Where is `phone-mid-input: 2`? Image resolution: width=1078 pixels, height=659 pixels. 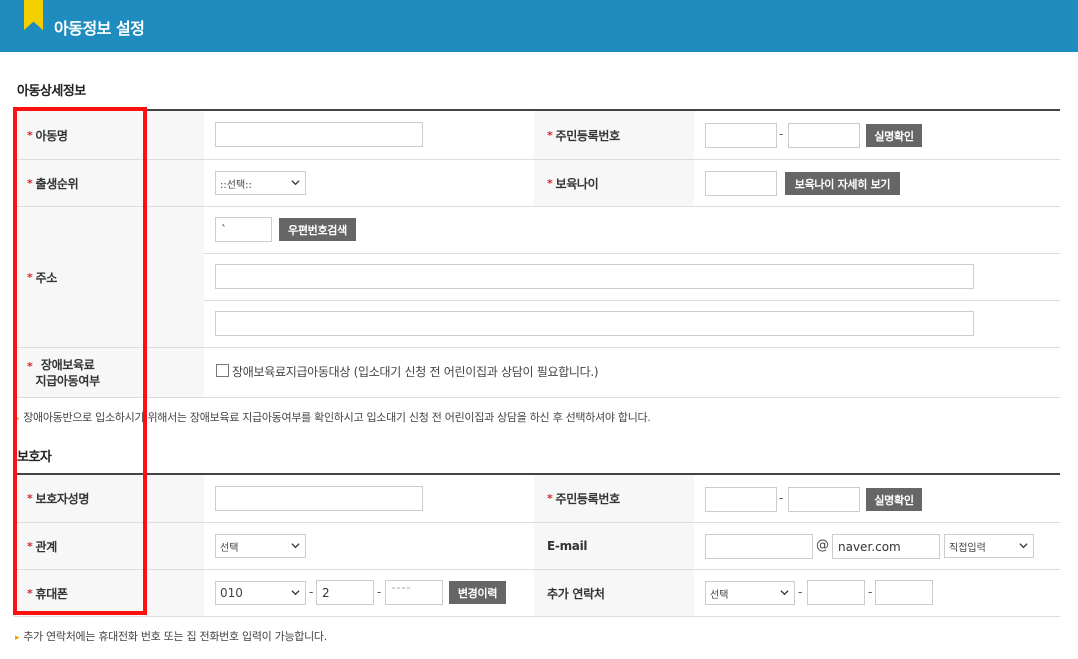
phone-mid-input: 2 is located at coordinates (345, 592).